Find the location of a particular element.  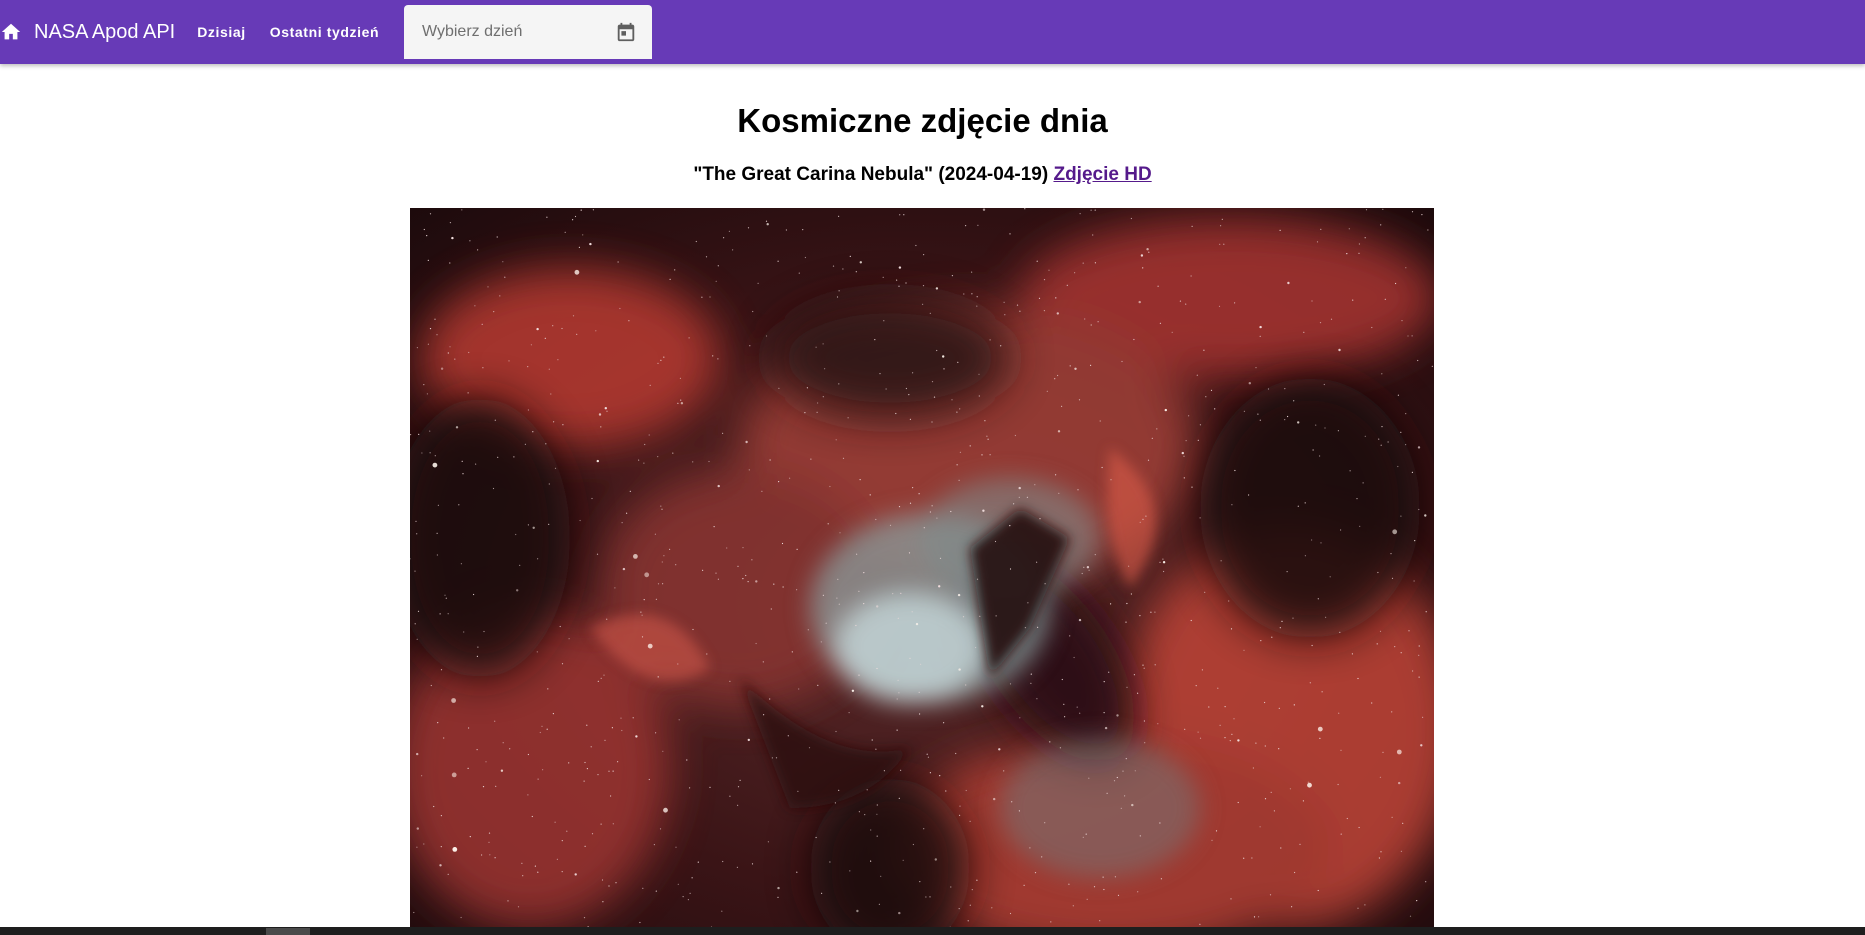

date-picker-field is located at coordinates (528, 32).